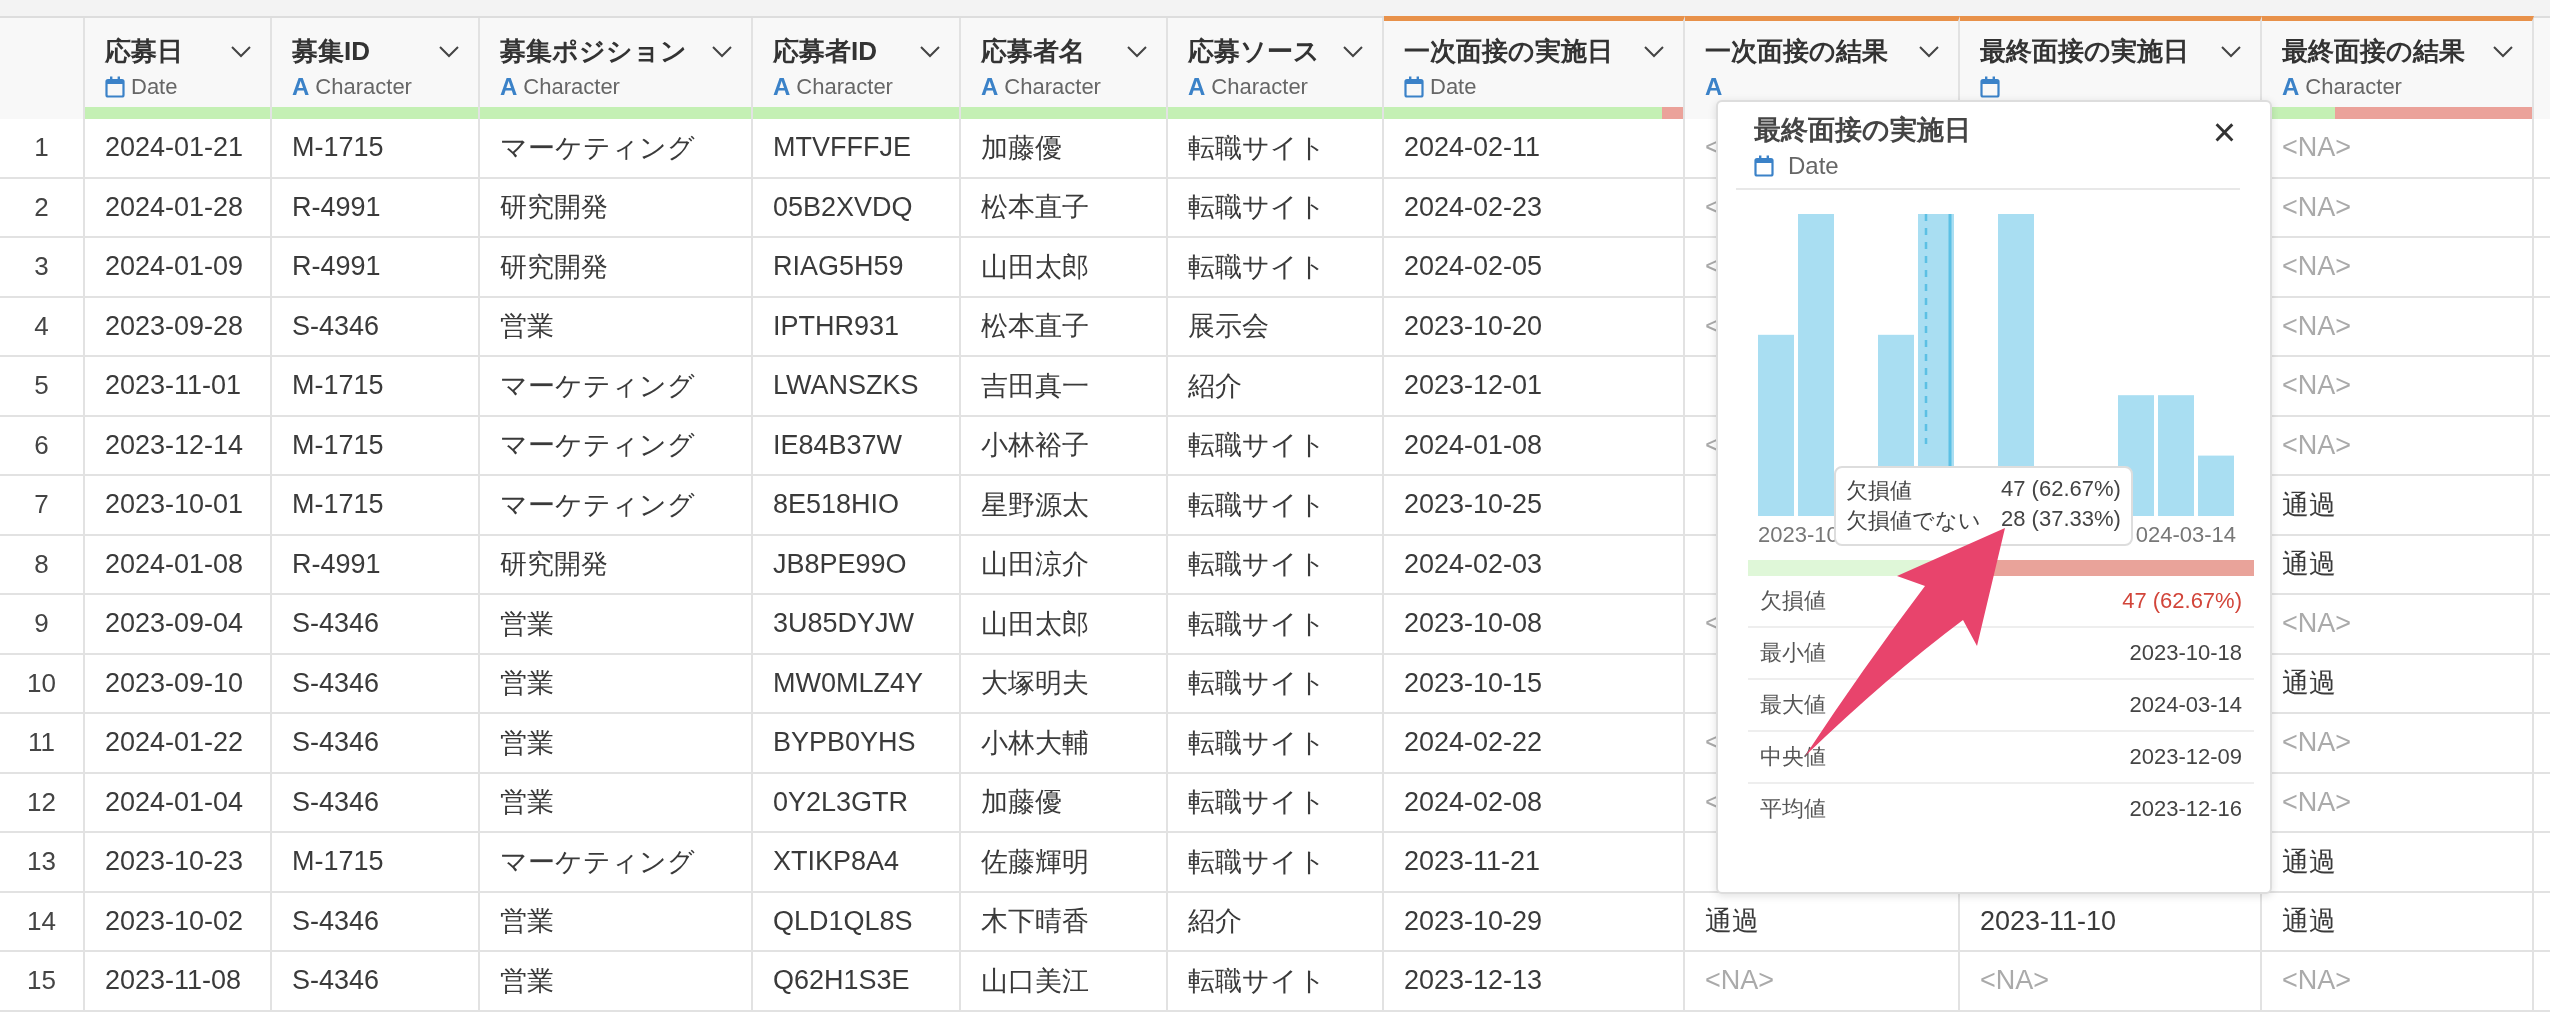 Image resolution: width=2550 pixels, height=1030 pixels. I want to click on row-number: 5, so click(42, 387).